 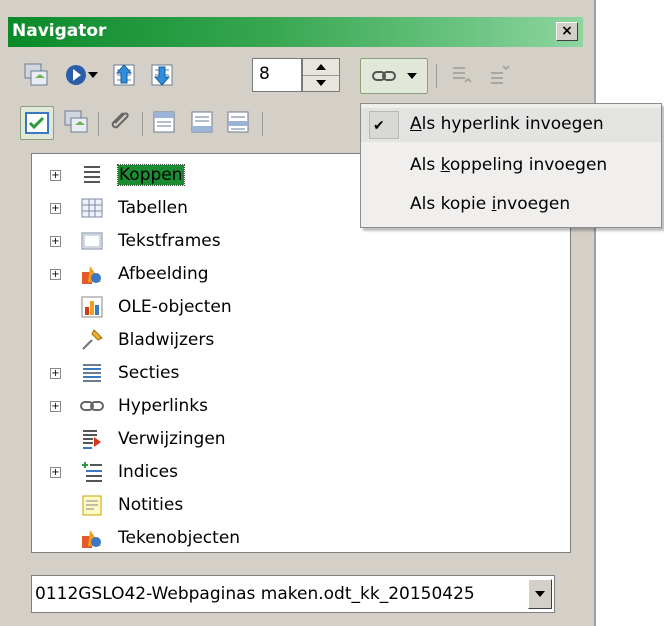 I want to click on hyperlink-chain-icon, so click(x=384, y=76).